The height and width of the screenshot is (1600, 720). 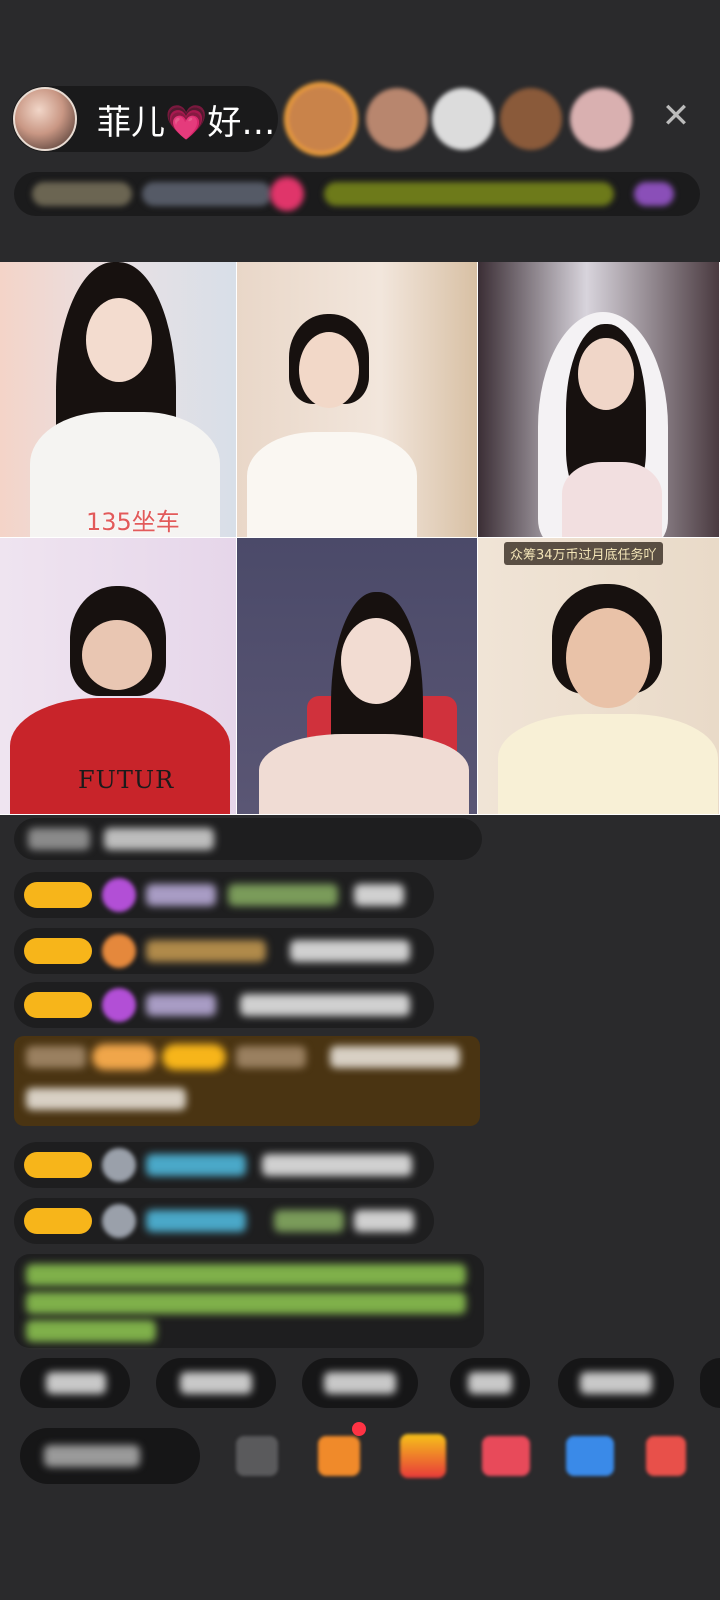 What do you see at coordinates (583, 553) in the screenshot?
I see `tile-goal-banner: 众筹34万币过月底任务吖` at bounding box center [583, 553].